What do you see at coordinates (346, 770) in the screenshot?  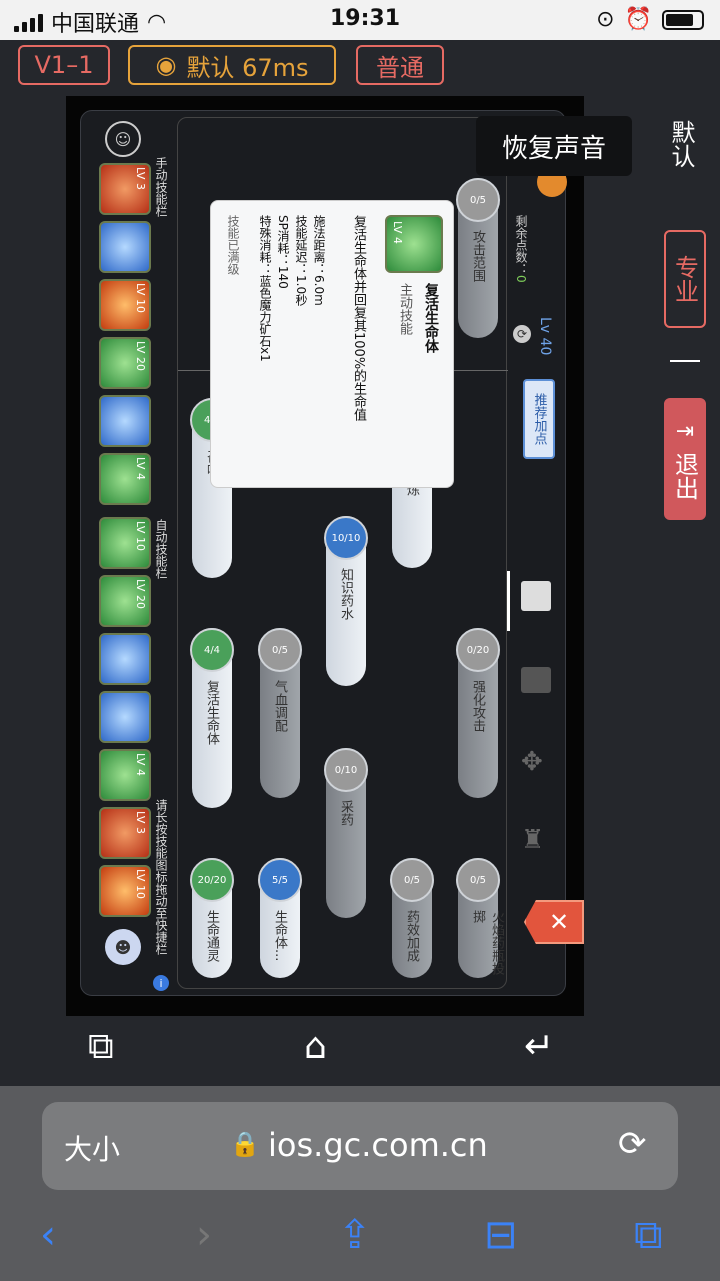 I see `skill-node-icon: 0/10` at bounding box center [346, 770].